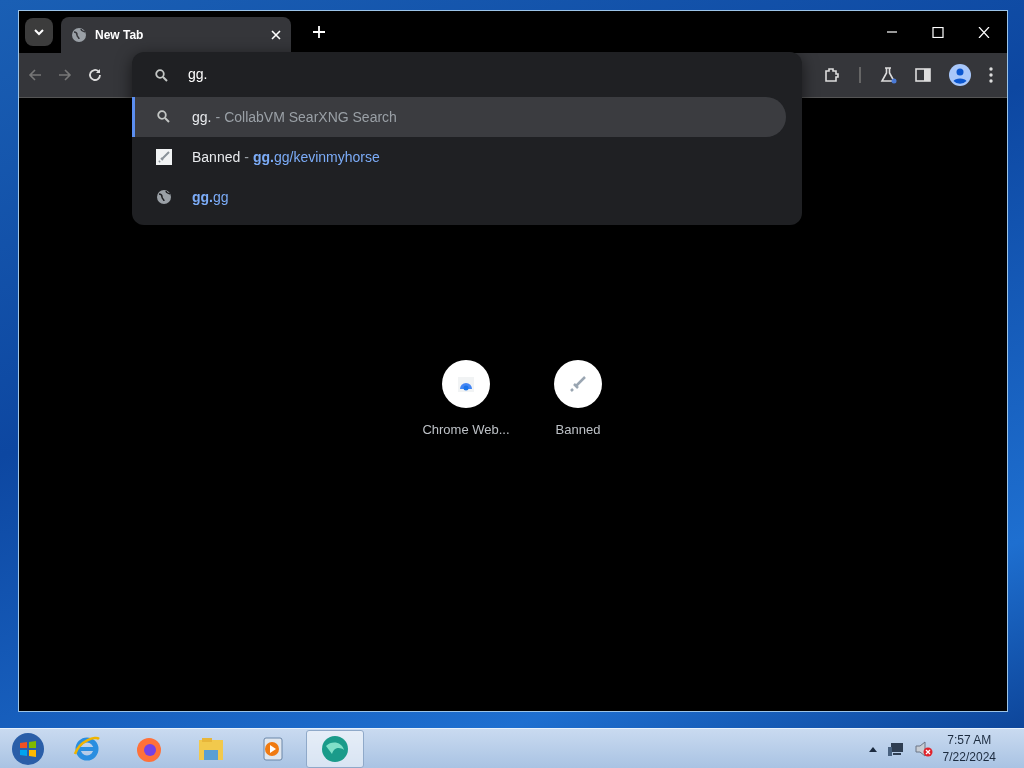 This screenshot has height=768, width=1024. Describe the element at coordinates (276, 35) in the screenshot. I see `close-button` at that location.